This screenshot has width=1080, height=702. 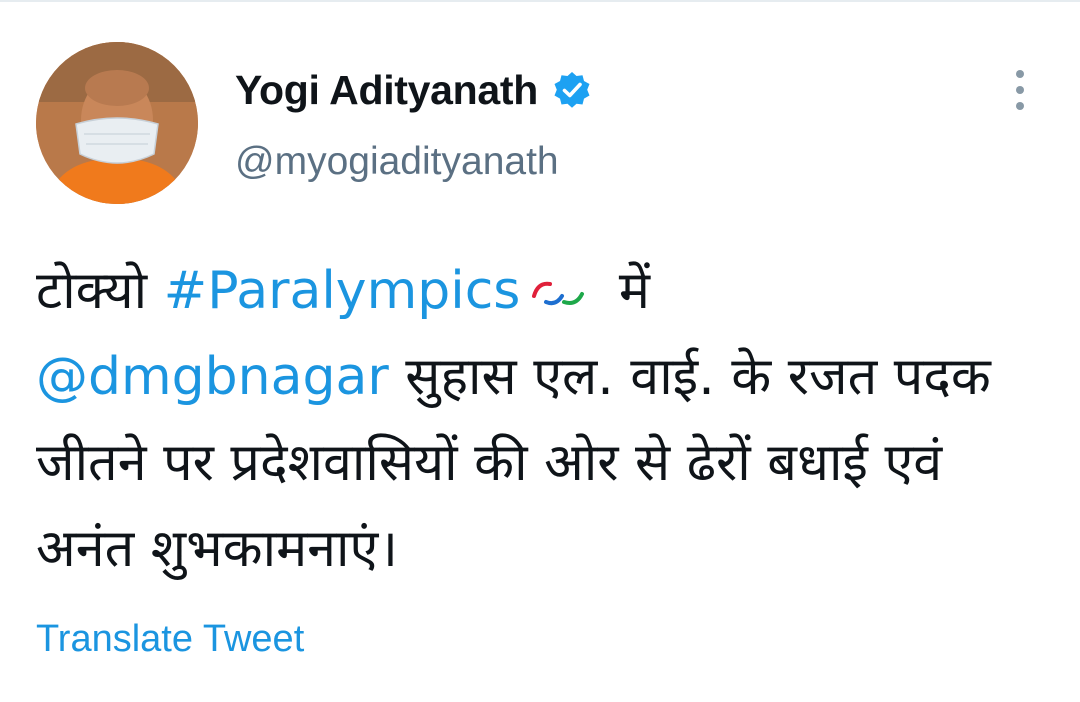 What do you see at coordinates (117, 123) in the screenshot?
I see `avatar` at bounding box center [117, 123].